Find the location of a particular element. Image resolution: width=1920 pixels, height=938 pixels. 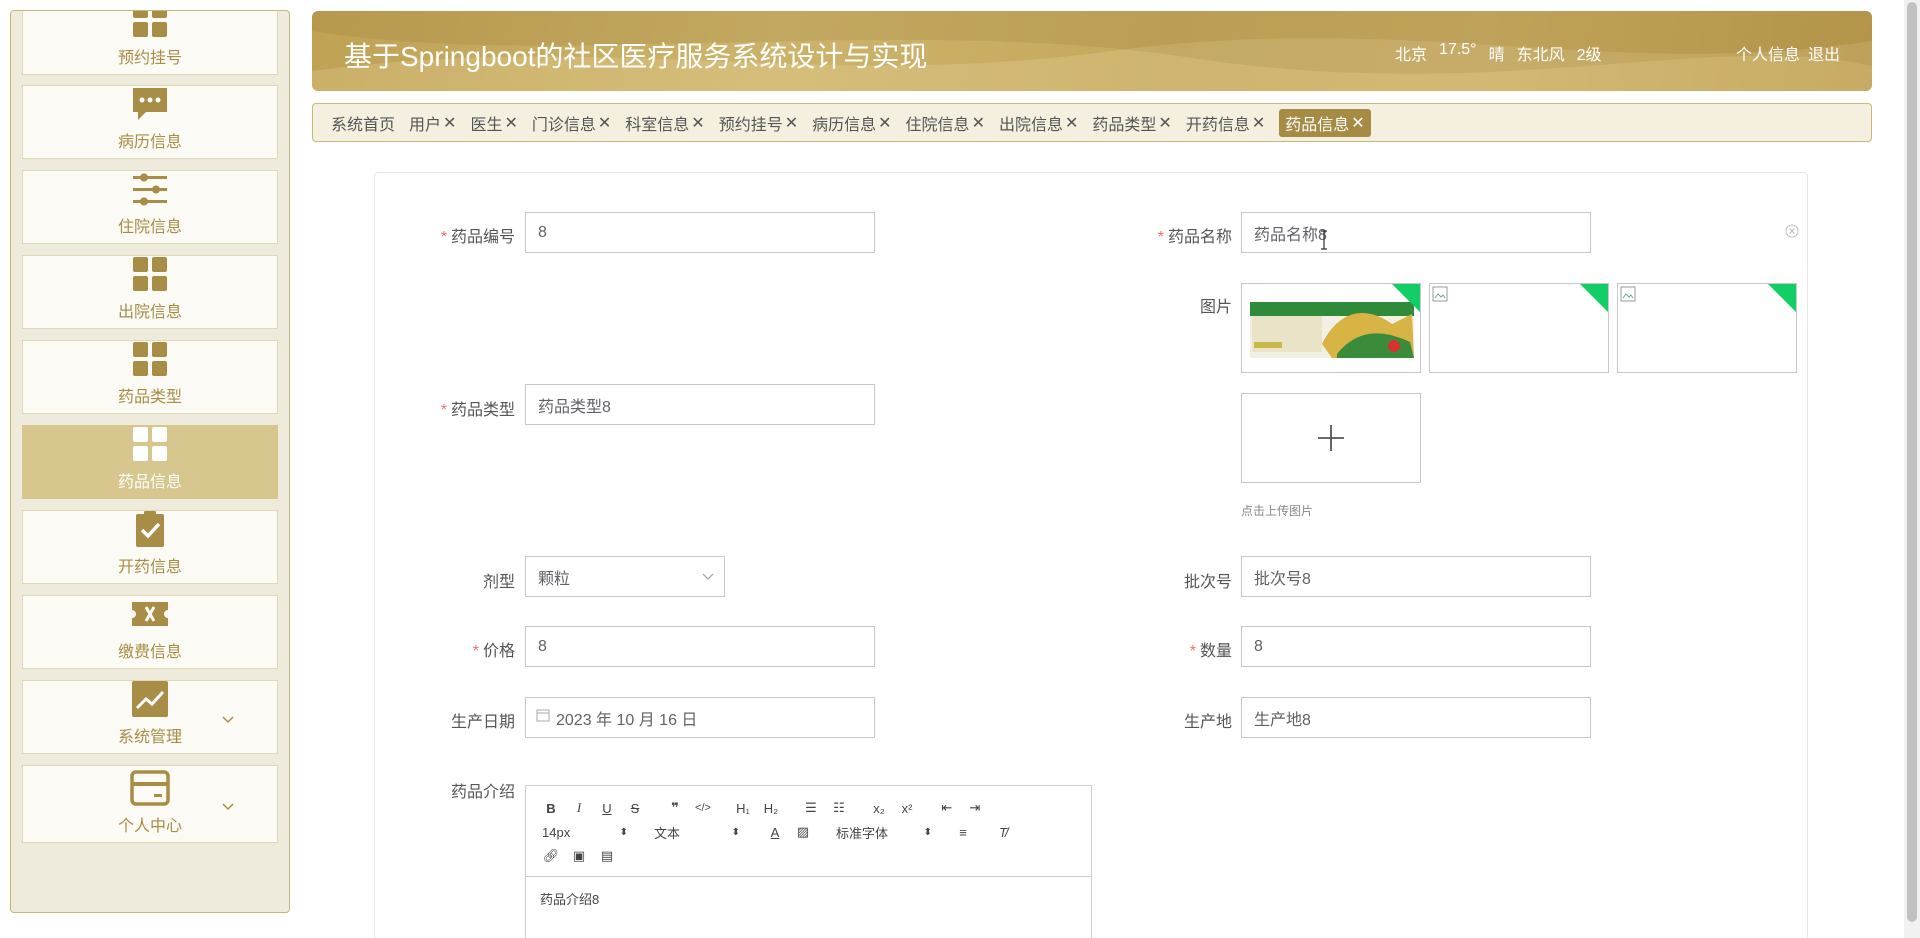

tab-label: 预约挂号 is located at coordinates (750, 125).